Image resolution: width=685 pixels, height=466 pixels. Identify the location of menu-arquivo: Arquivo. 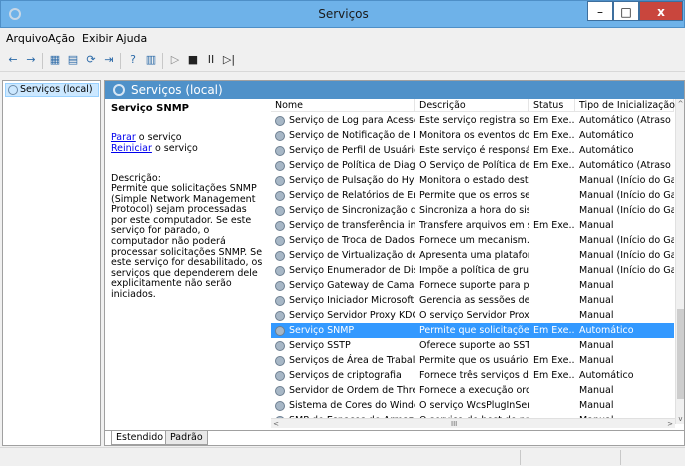
(27, 38).